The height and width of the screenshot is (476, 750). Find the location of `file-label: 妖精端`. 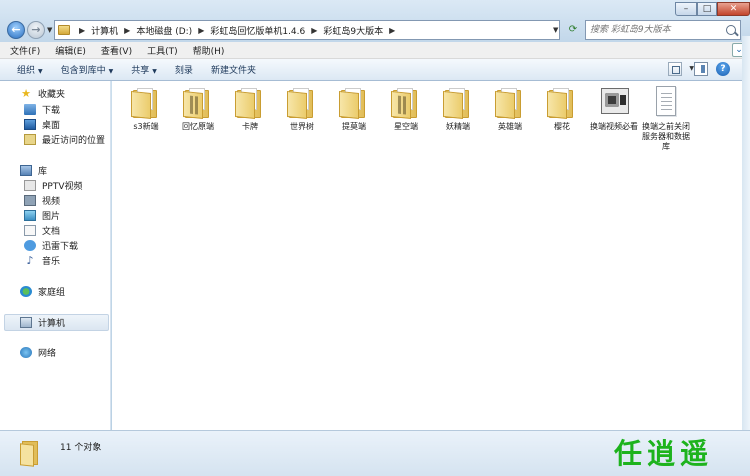

file-label: 妖精端 is located at coordinates (458, 126).